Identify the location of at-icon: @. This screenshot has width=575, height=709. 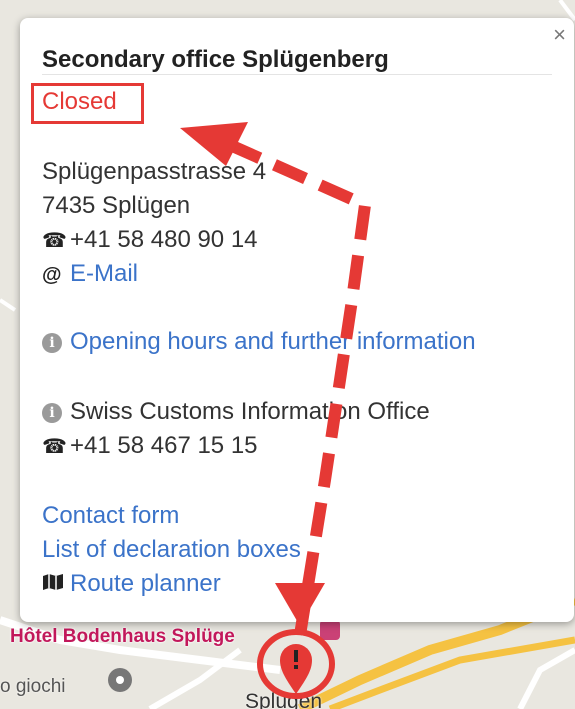
(52, 275).